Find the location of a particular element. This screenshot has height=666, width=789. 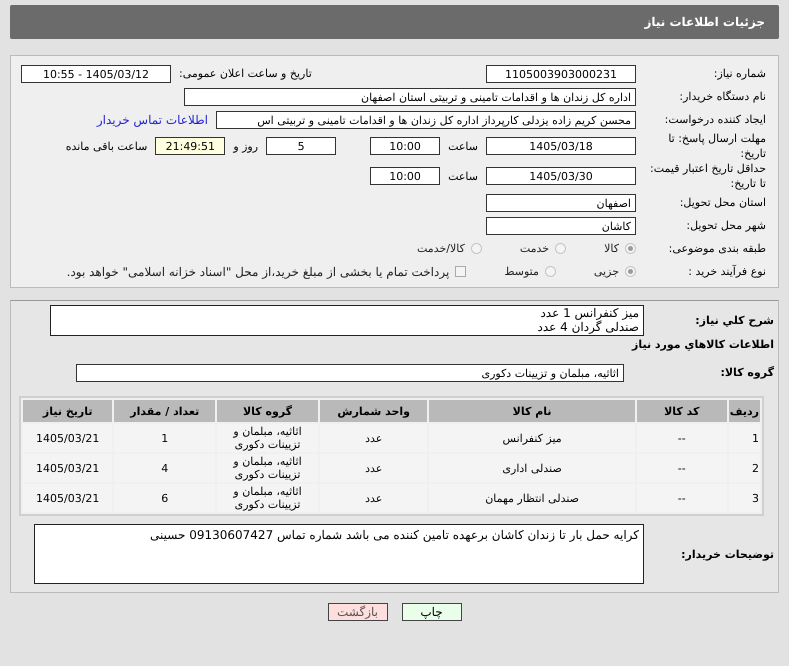

deadline-time-field: 10:00 is located at coordinates (405, 146).